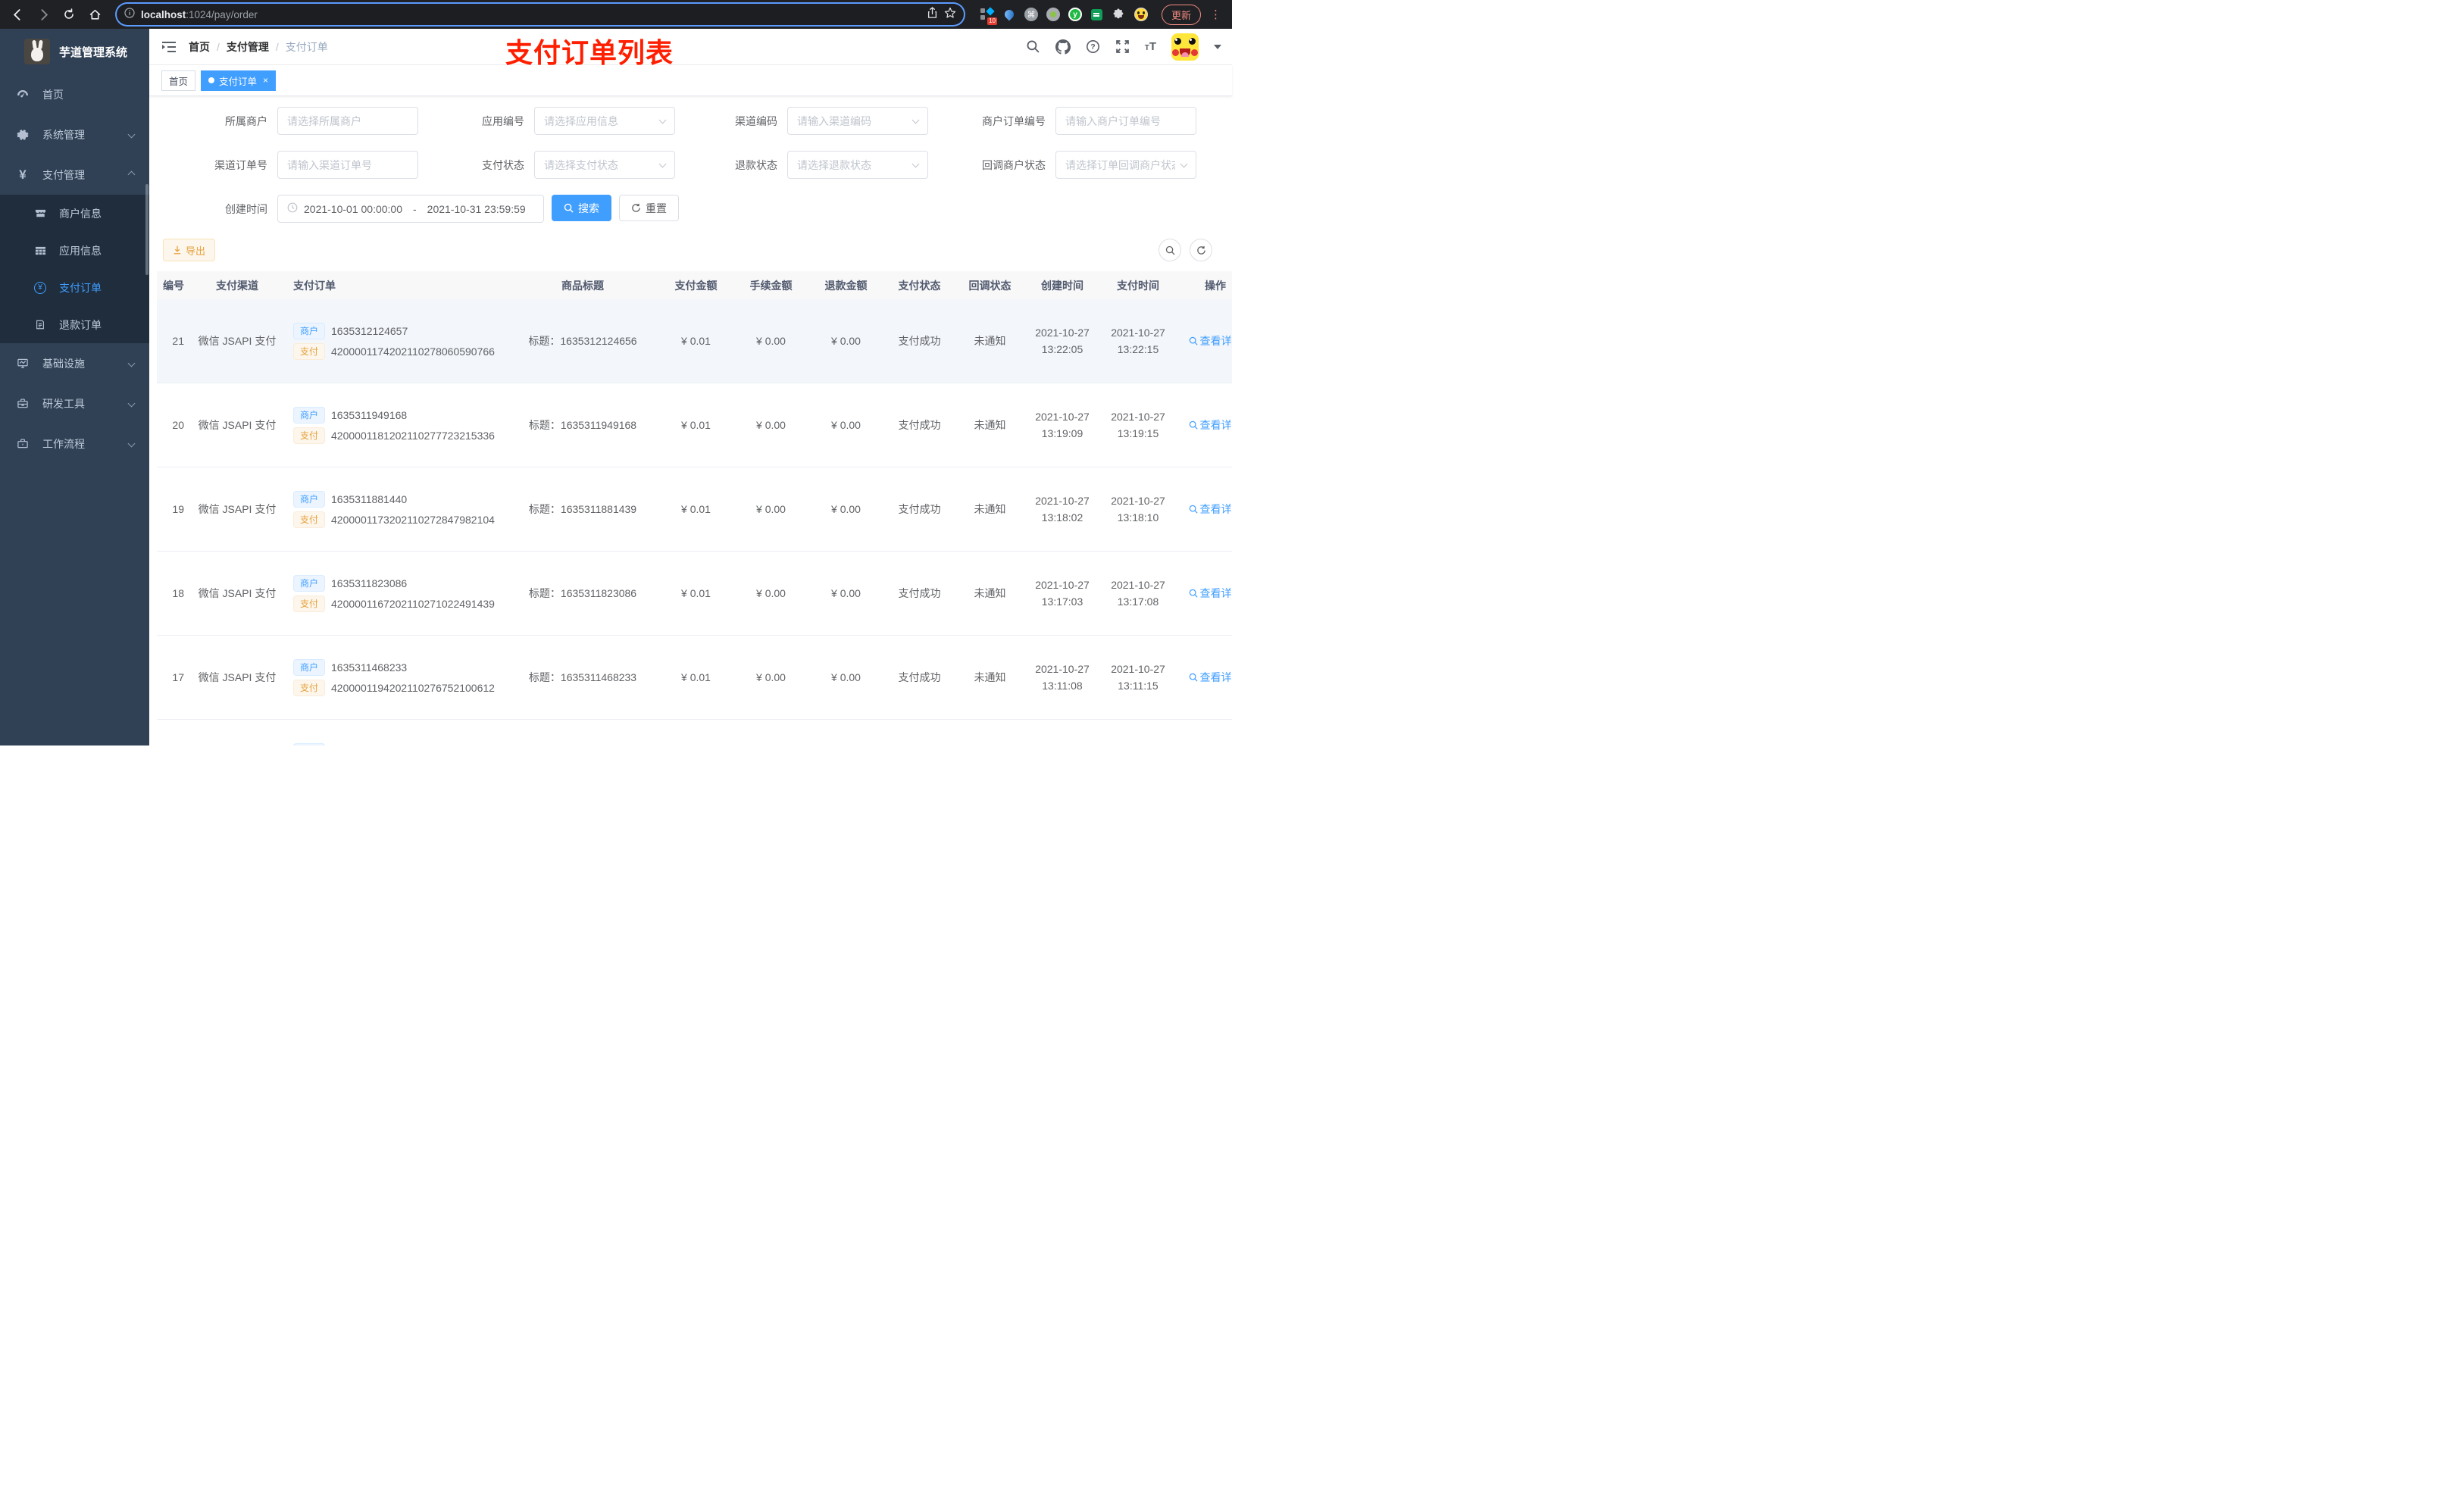 This screenshot has height=1491, width=2464. I want to click on refund-status-select: 请选择退款状态, so click(857, 165).